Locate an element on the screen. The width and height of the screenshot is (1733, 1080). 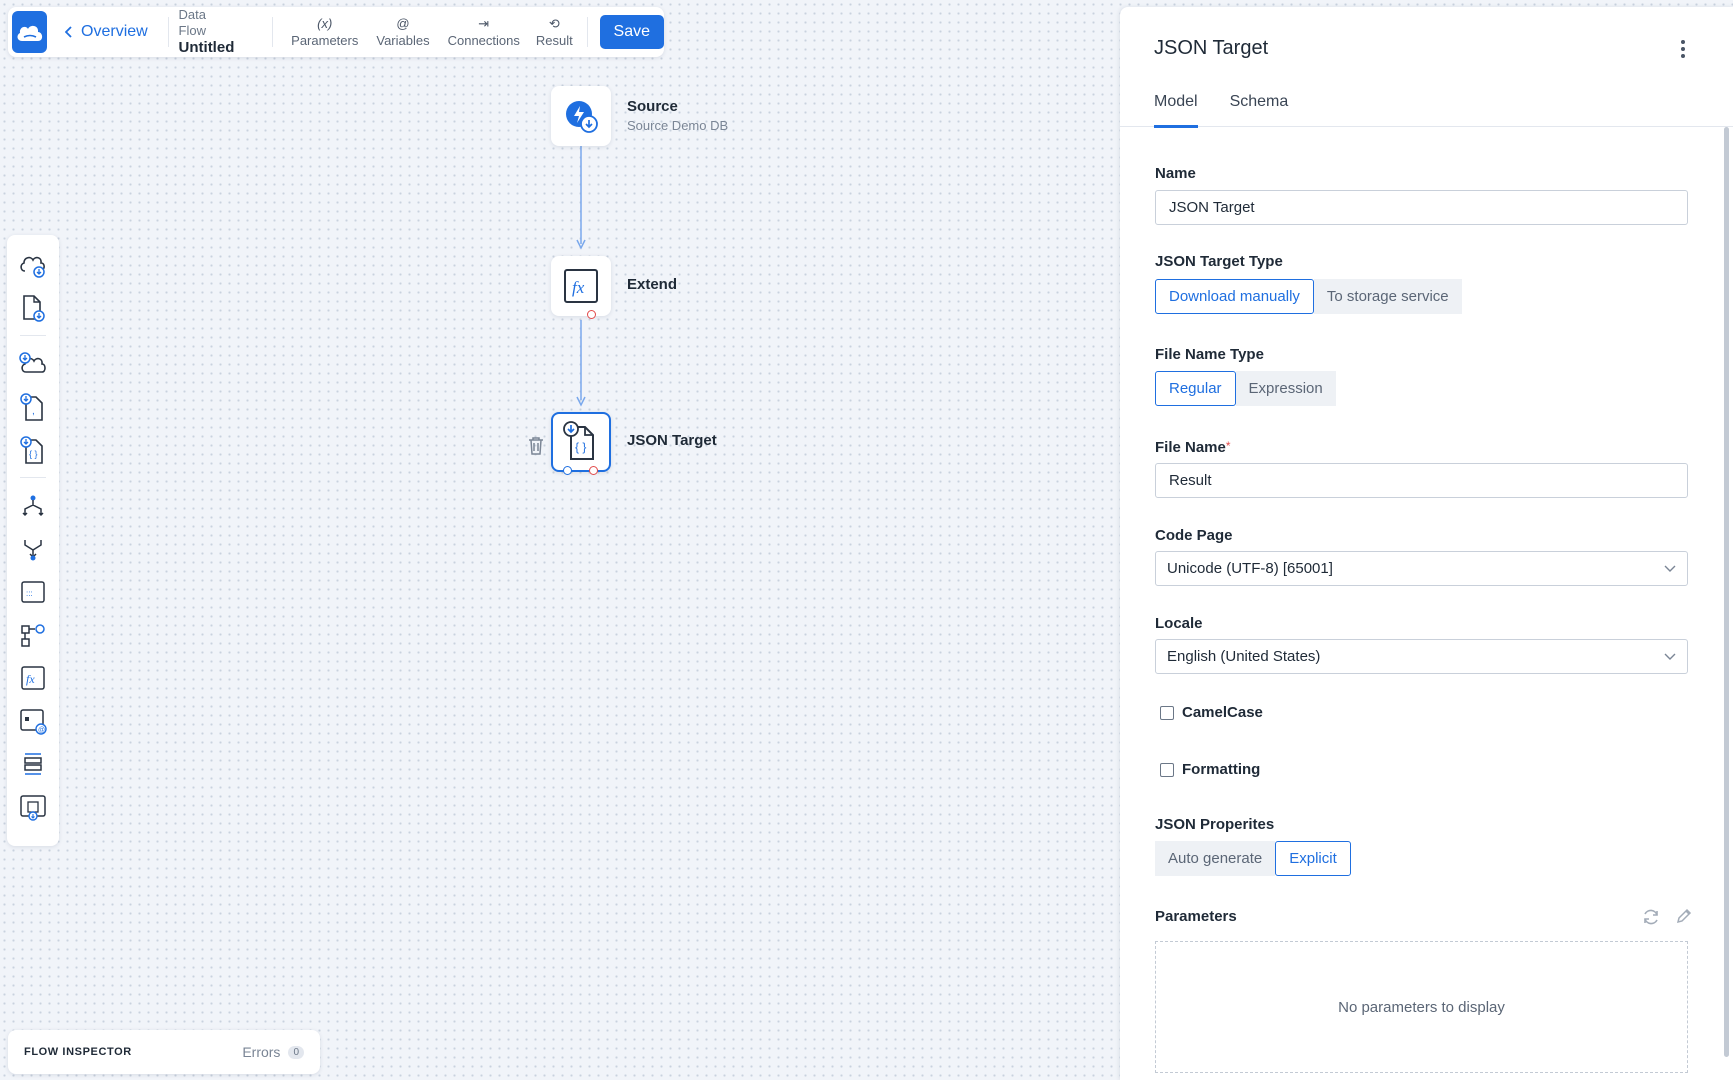
file-name-input is located at coordinates (1421, 480).